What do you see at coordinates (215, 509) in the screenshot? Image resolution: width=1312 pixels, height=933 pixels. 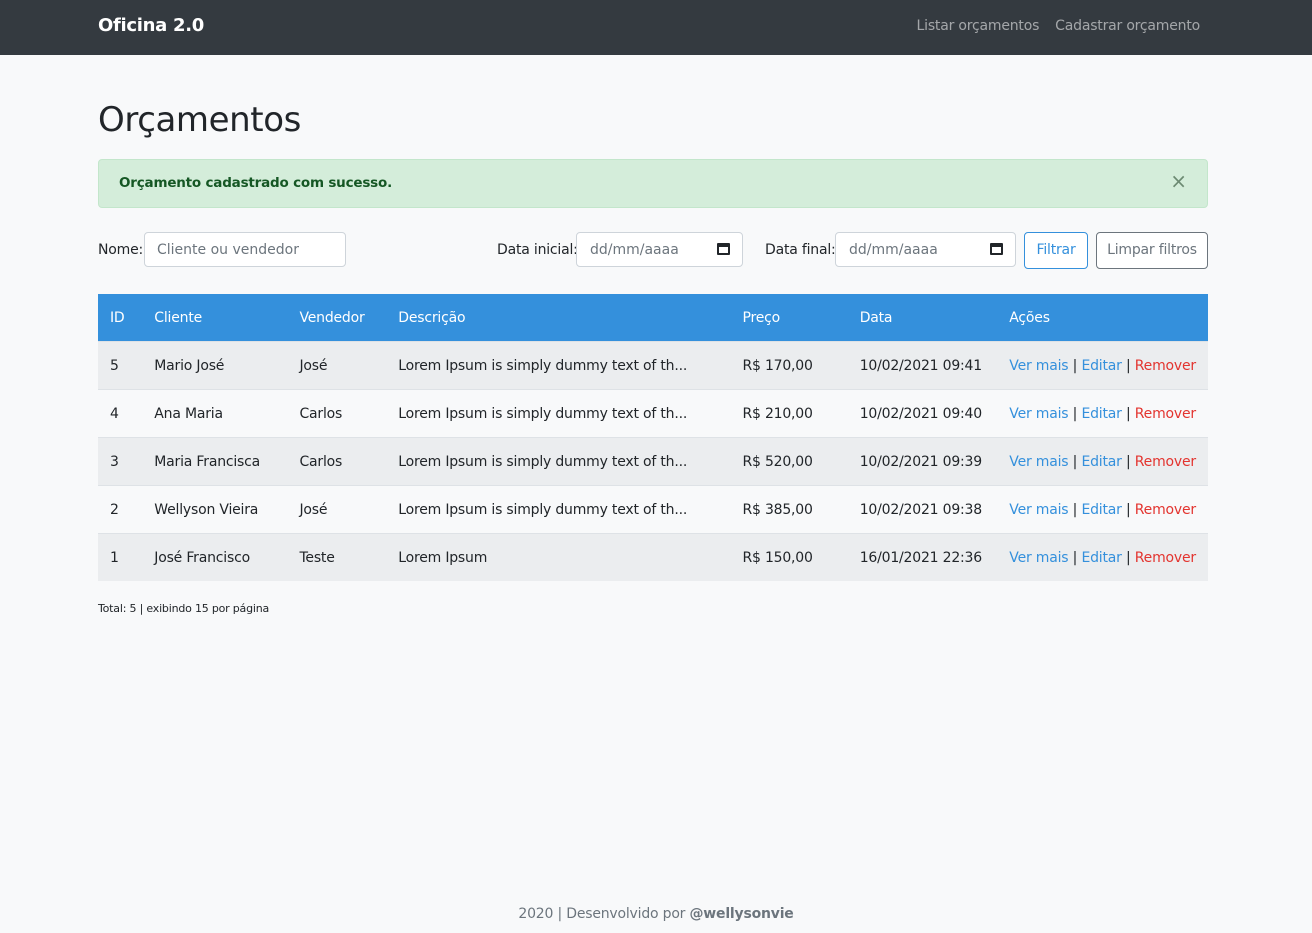 I see `cell-cliente: Wellyson Vieira` at bounding box center [215, 509].